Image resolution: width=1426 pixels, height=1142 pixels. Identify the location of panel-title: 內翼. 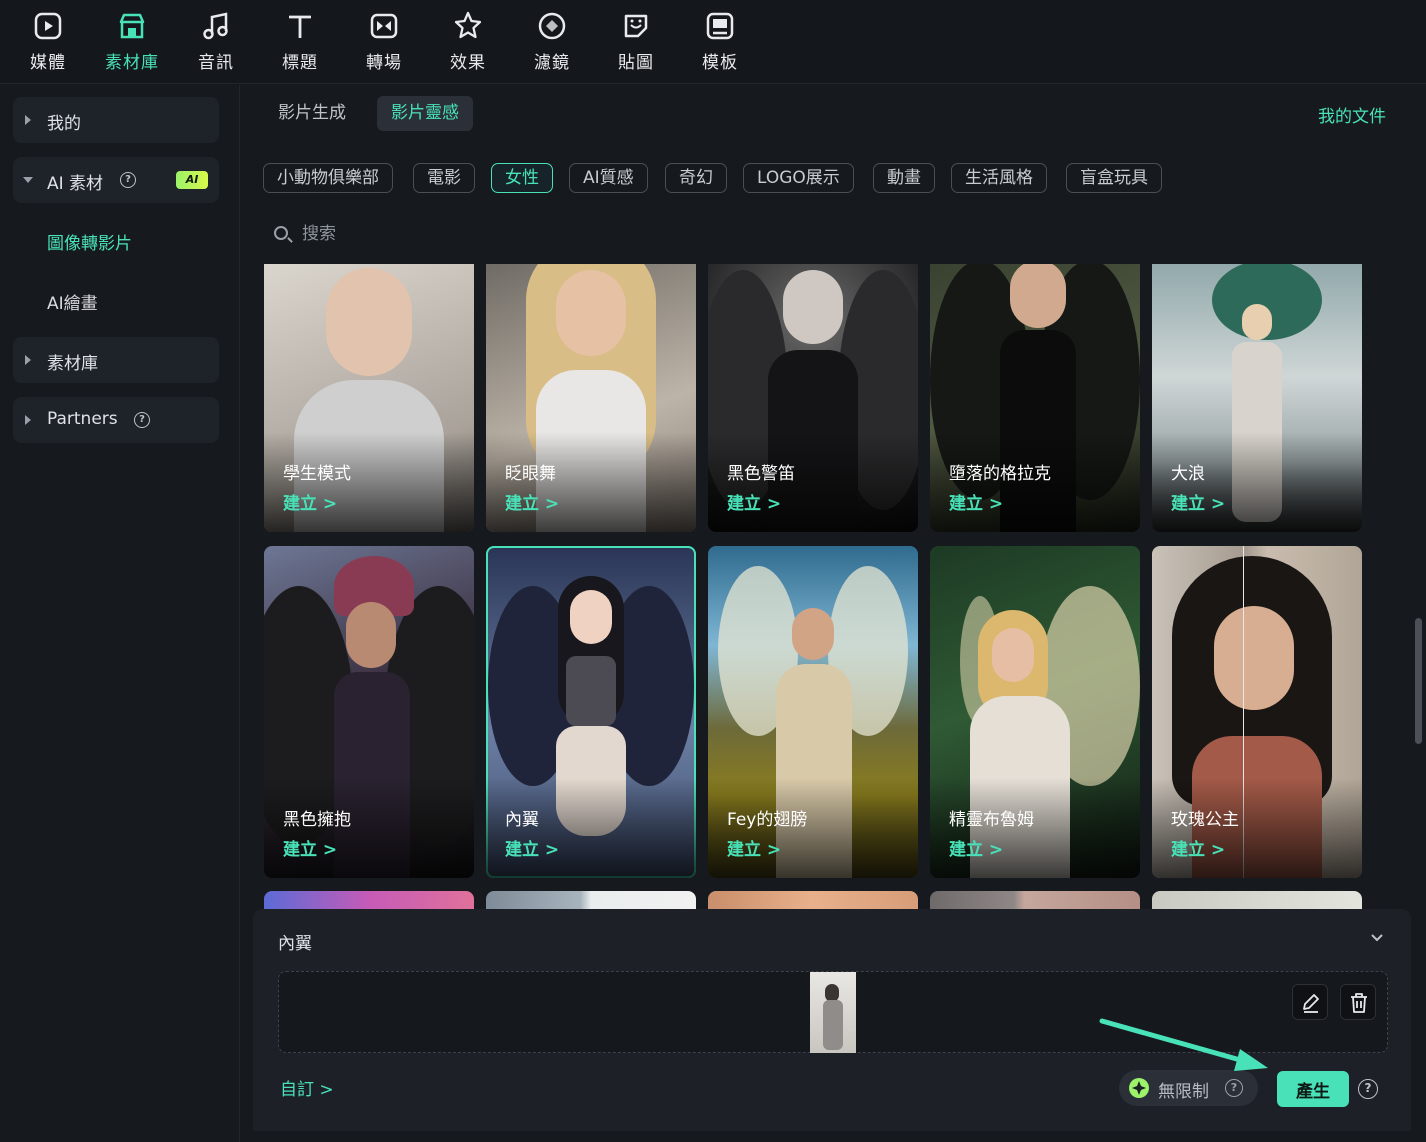
(295, 944).